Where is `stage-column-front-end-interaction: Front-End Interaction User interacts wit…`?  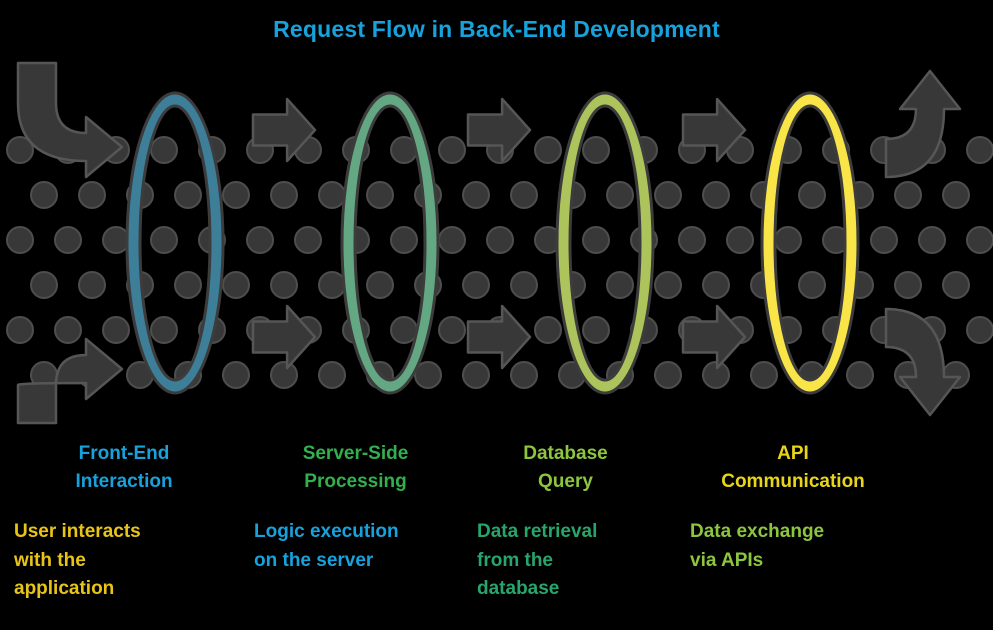
stage-column-front-end-interaction: Front-End Interaction User interacts wit… is located at coordinates (124, 535).